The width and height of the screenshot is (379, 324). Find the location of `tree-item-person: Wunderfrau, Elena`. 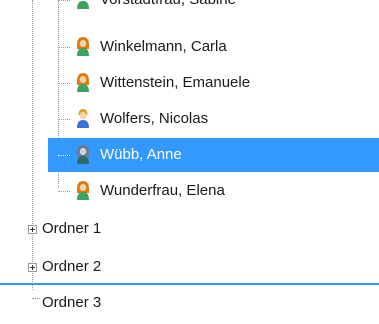

tree-item-person: Wunderfrau, Elena is located at coordinates (189, 191).